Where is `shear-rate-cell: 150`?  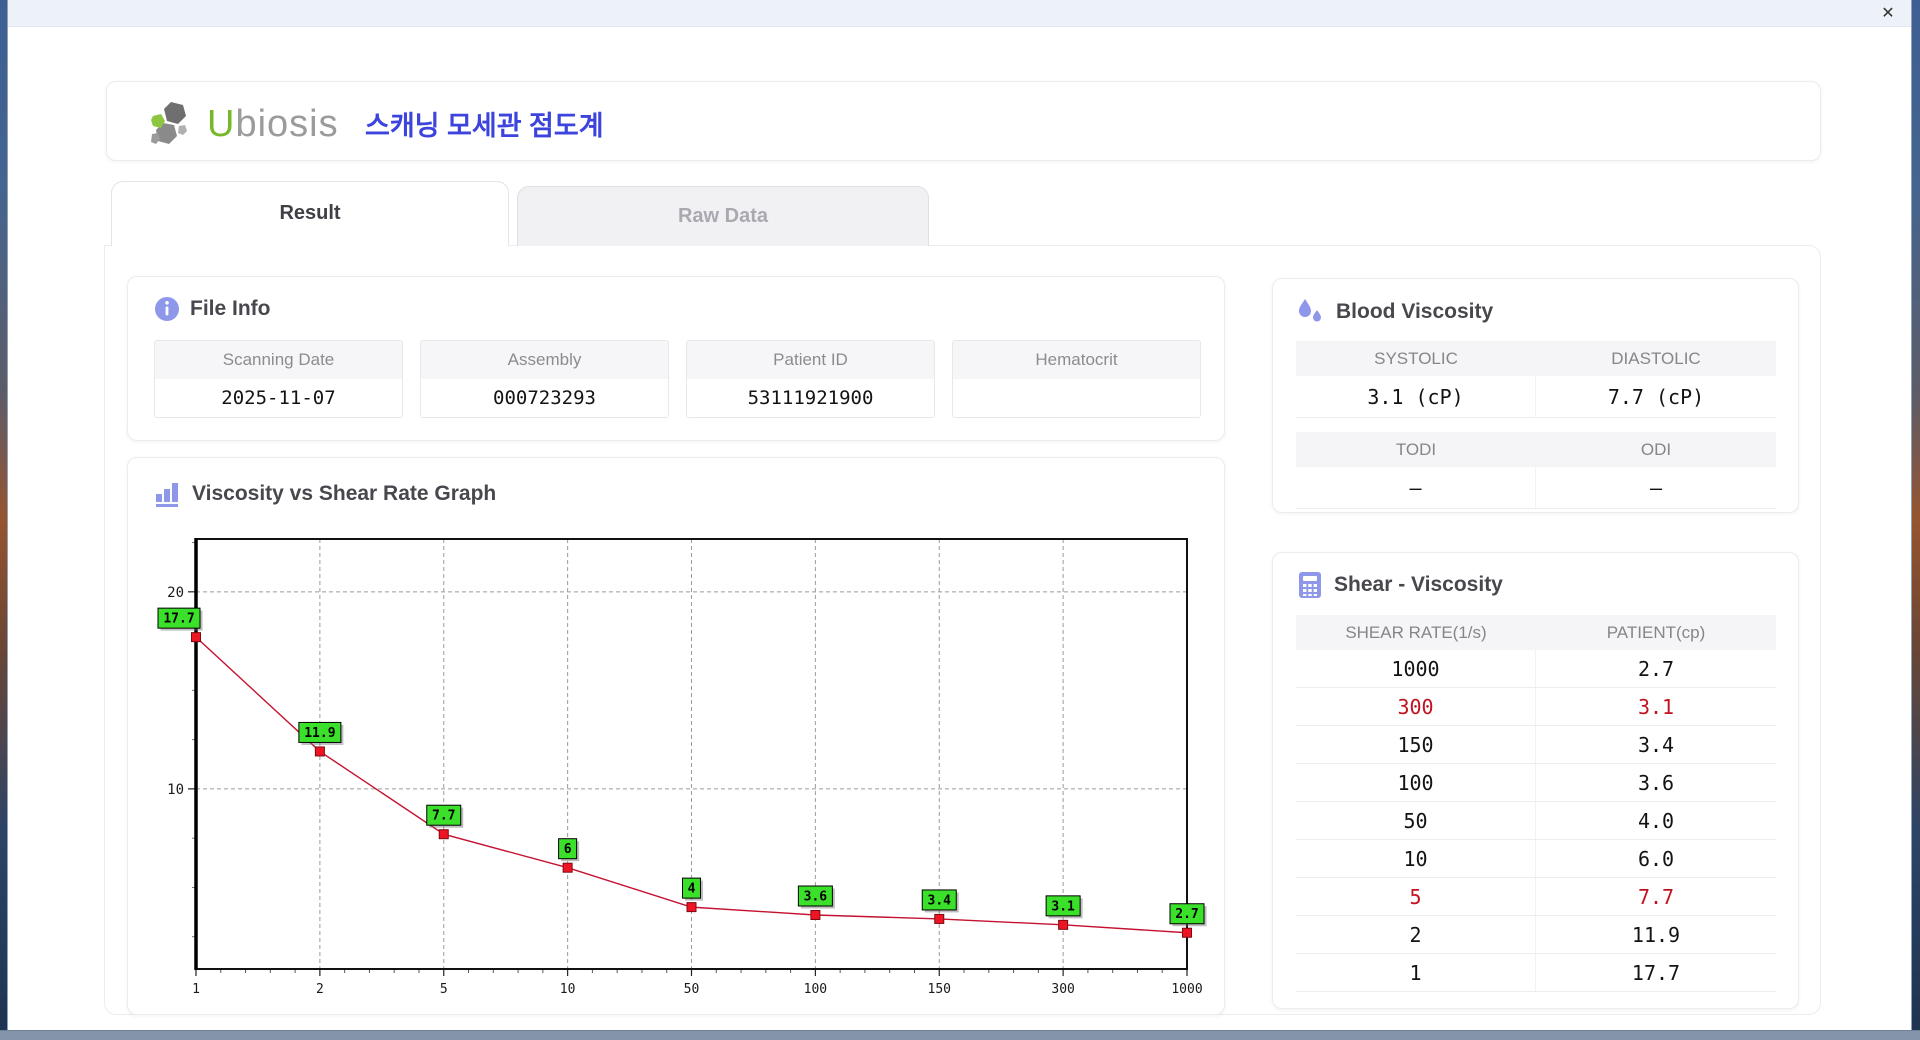 shear-rate-cell: 150 is located at coordinates (1416, 745).